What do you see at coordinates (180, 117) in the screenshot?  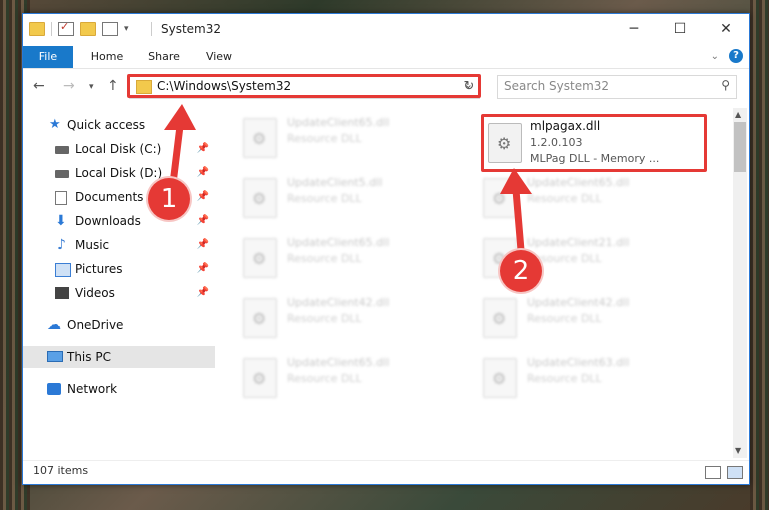 I see `arrow-1-head` at bounding box center [180, 117].